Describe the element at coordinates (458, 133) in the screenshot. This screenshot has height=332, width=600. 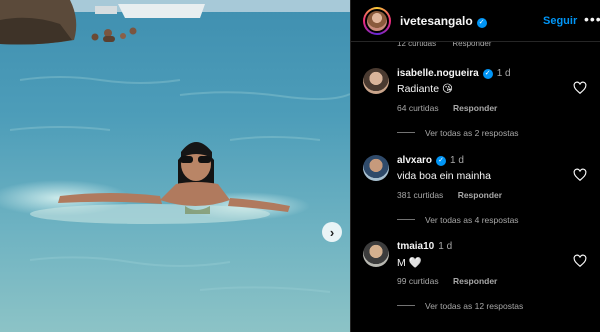
I see `view-replies-button: Ver todas as 2 respostas` at that location.